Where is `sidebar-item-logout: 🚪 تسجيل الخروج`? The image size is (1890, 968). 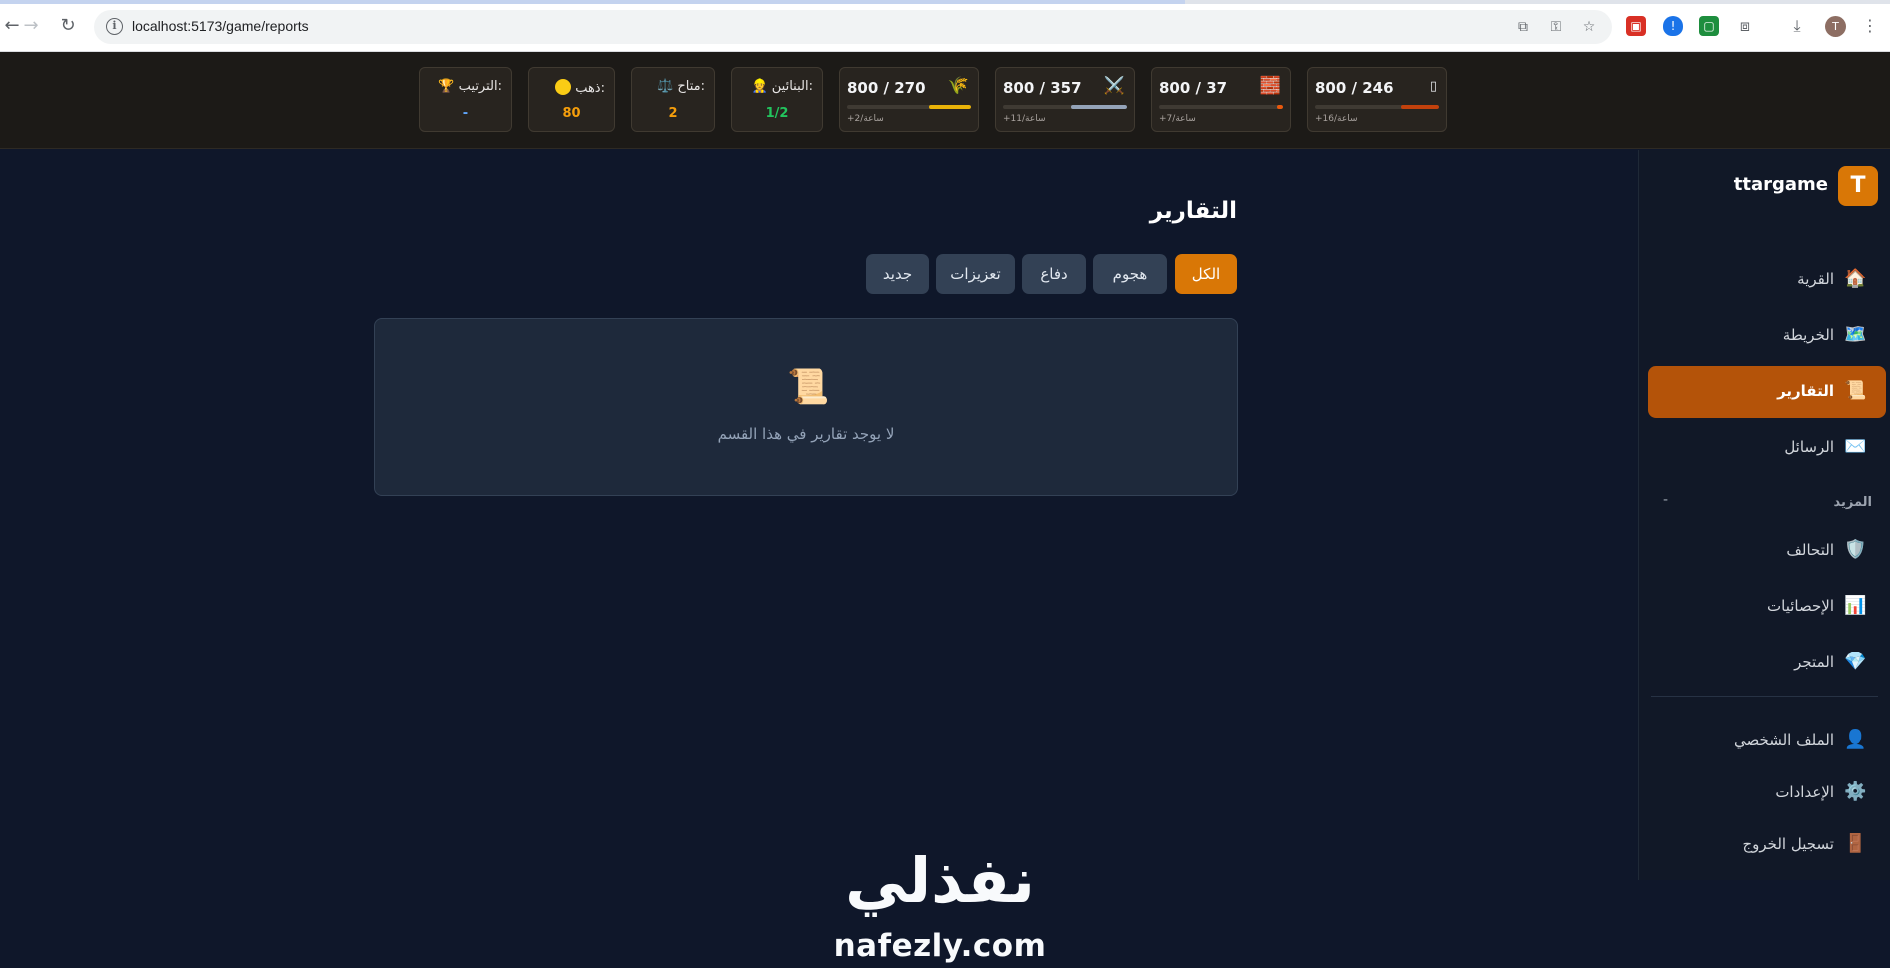
sidebar-item-logout: 🚪 تسجيل الخروج is located at coordinates (1767, 845).